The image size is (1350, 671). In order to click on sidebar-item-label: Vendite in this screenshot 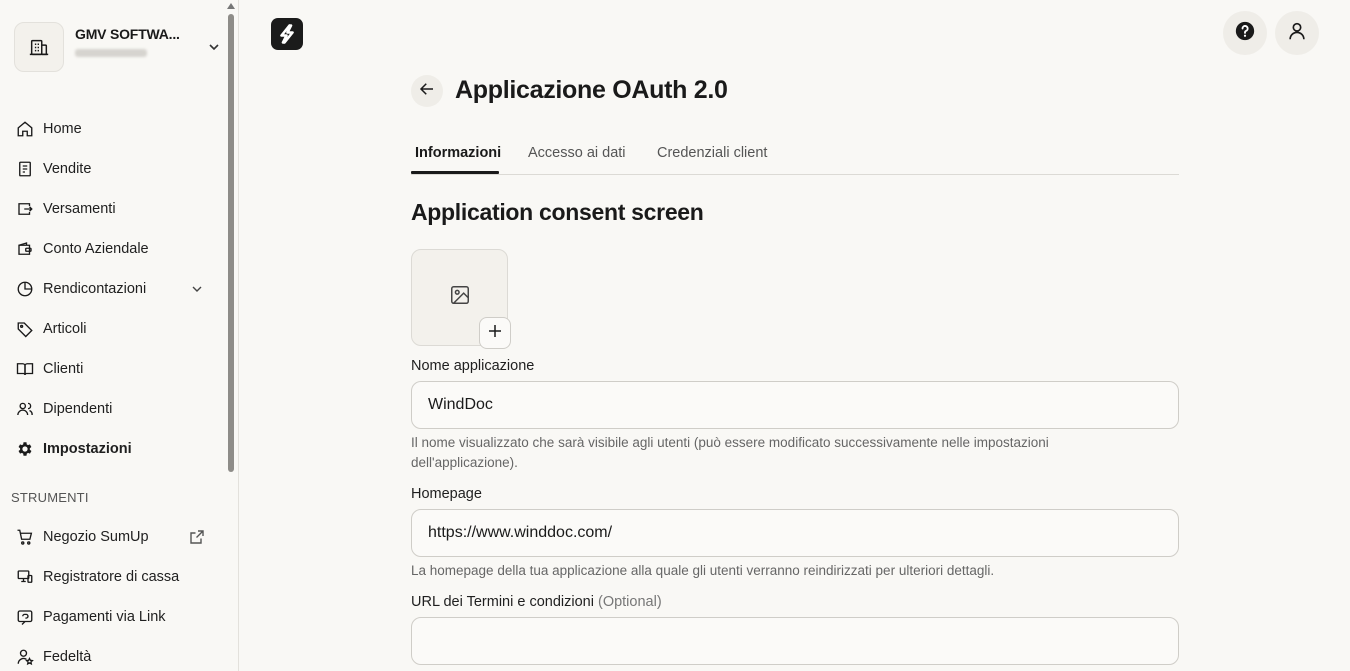, I will do `click(67, 169)`.